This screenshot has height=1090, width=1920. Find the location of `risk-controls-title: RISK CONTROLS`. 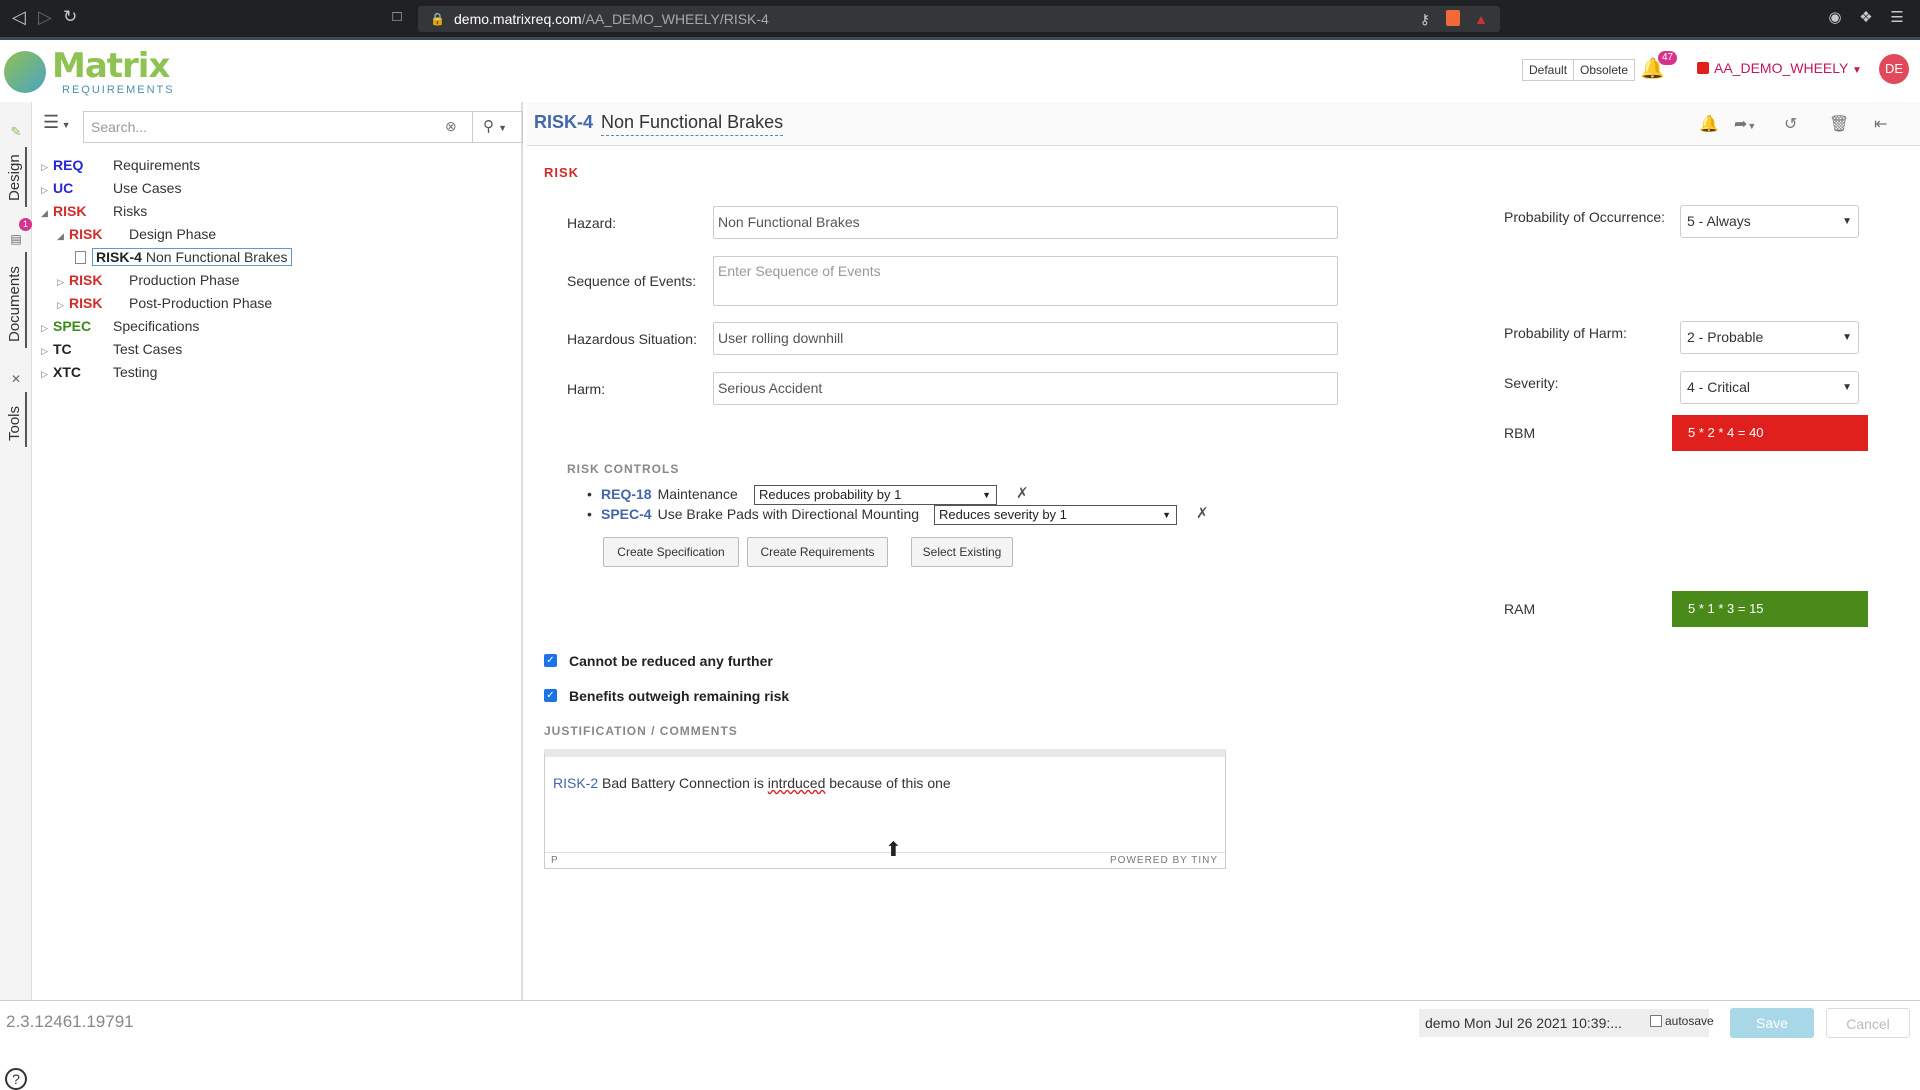

risk-controls-title: RISK CONTROLS is located at coordinates (623, 469).